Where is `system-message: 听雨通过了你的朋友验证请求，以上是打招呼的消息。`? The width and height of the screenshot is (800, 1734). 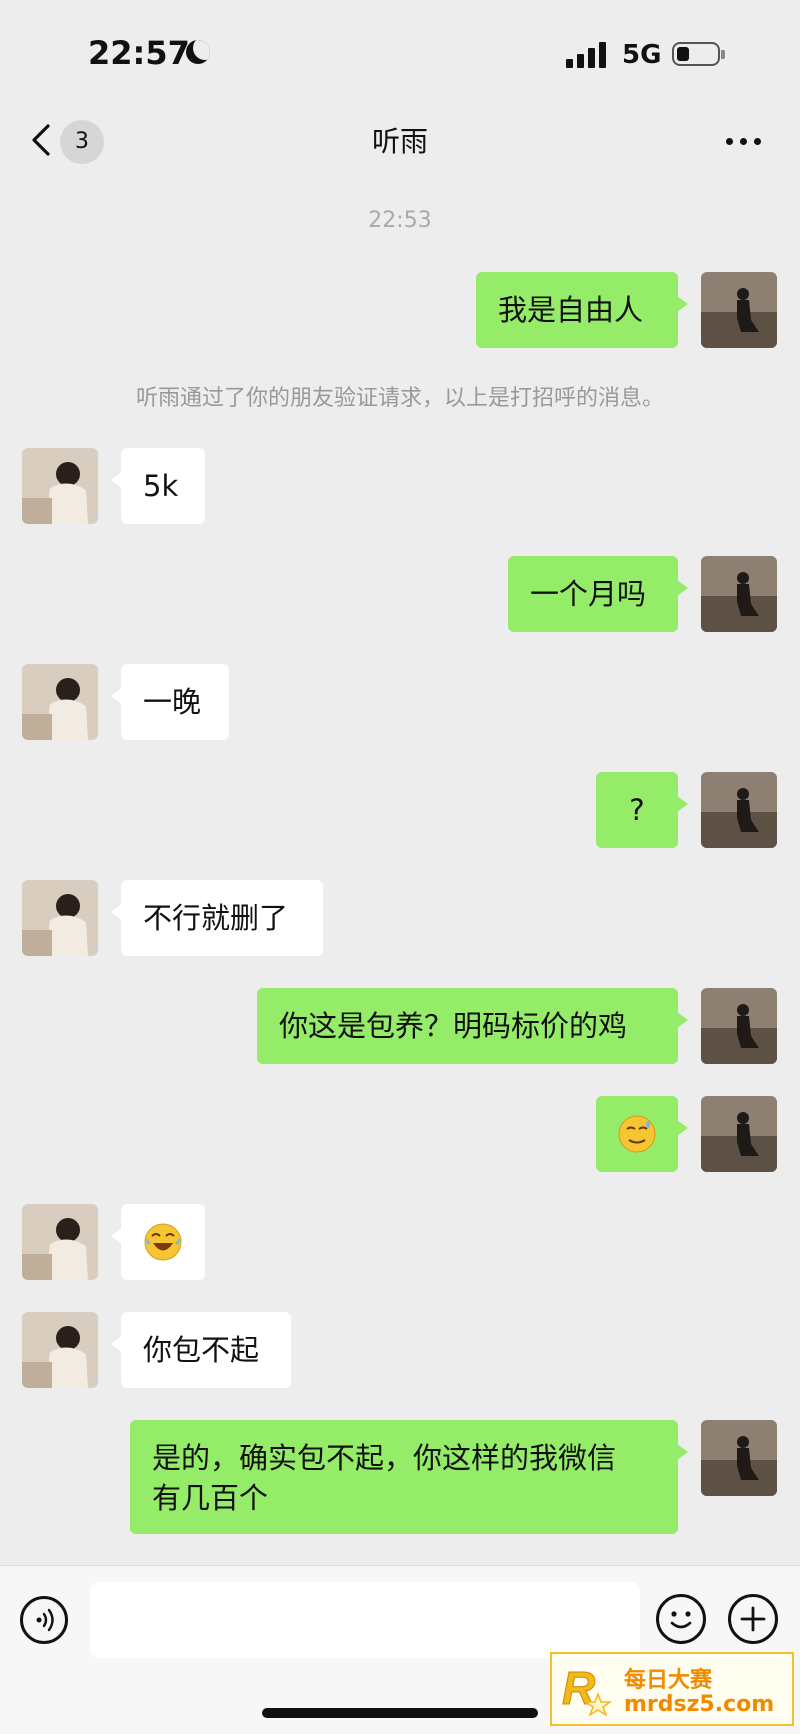 system-message: 听雨通过了你的朋友验证请求，以上是打招呼的消息。 is located at coordinates (399, 398).